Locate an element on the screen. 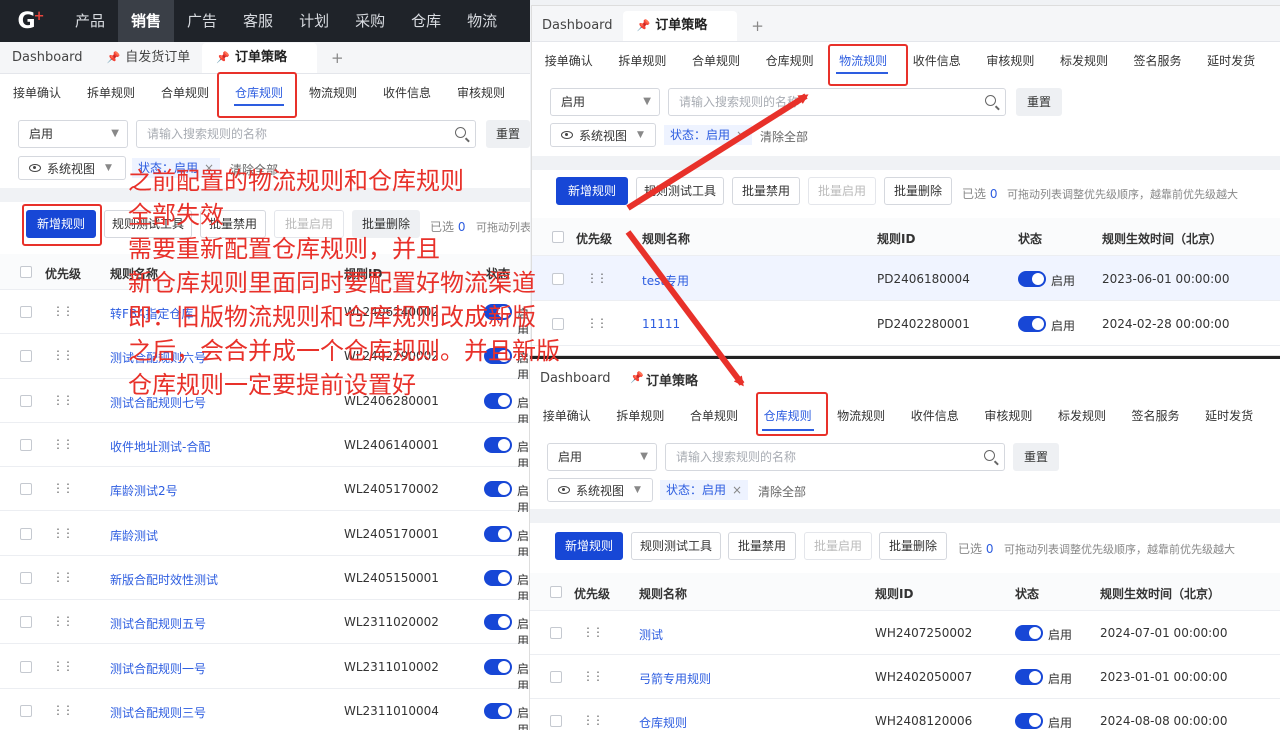 The image size is (1280, 730). annotation-line: 之后，会合并成一个仓库规则。并且新版 is located at coordinates (344, 351).